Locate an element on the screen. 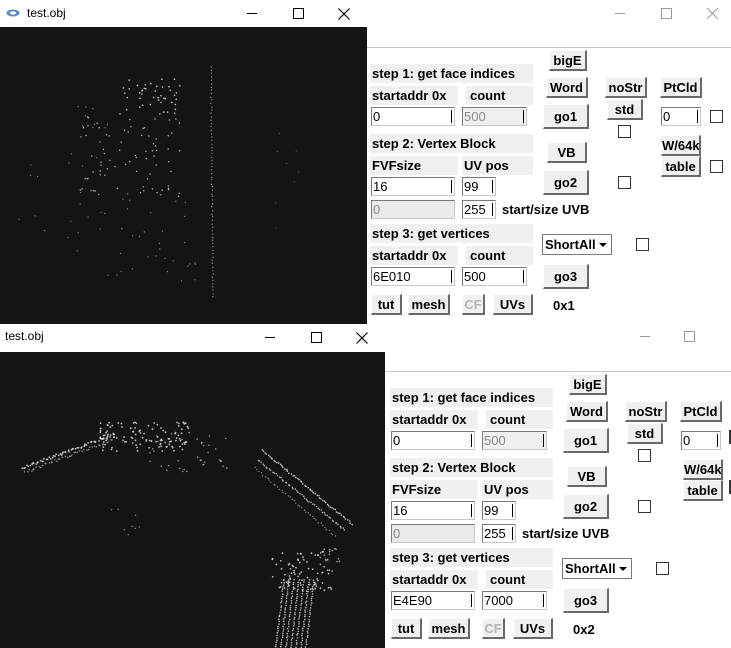 Image resolution: width=731 pixels, height=648 pixels. vertex-startaddr-input: E4E90 is located at coordinates (433, 600).